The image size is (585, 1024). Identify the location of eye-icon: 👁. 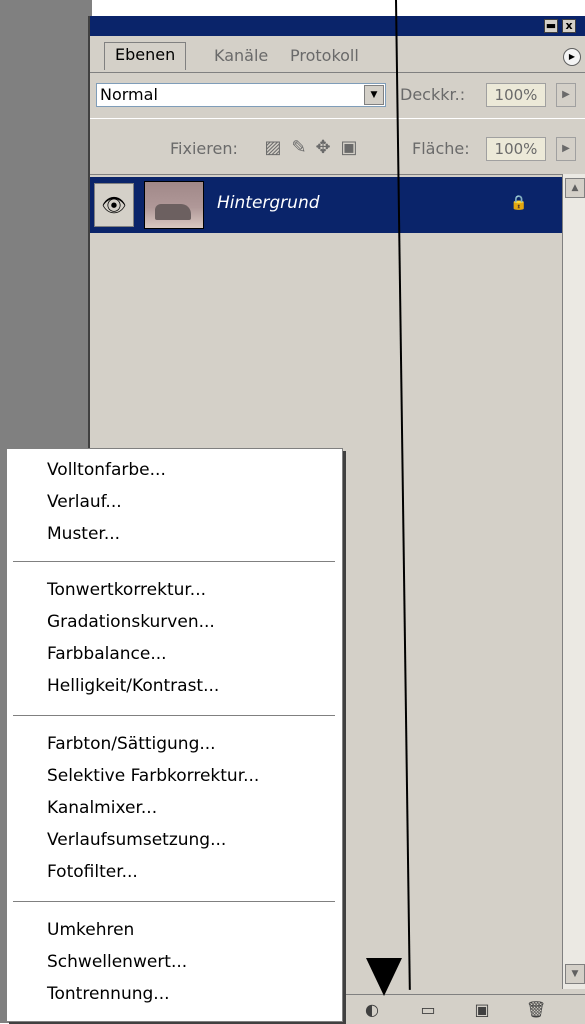
(114, 205).